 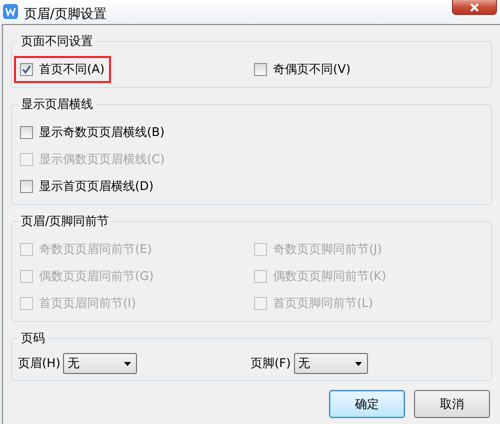 What do you see at coordinates (57, 41) in the screenshot?
I see `group-title: 页面不同设置` at bounding box center [57, 41].